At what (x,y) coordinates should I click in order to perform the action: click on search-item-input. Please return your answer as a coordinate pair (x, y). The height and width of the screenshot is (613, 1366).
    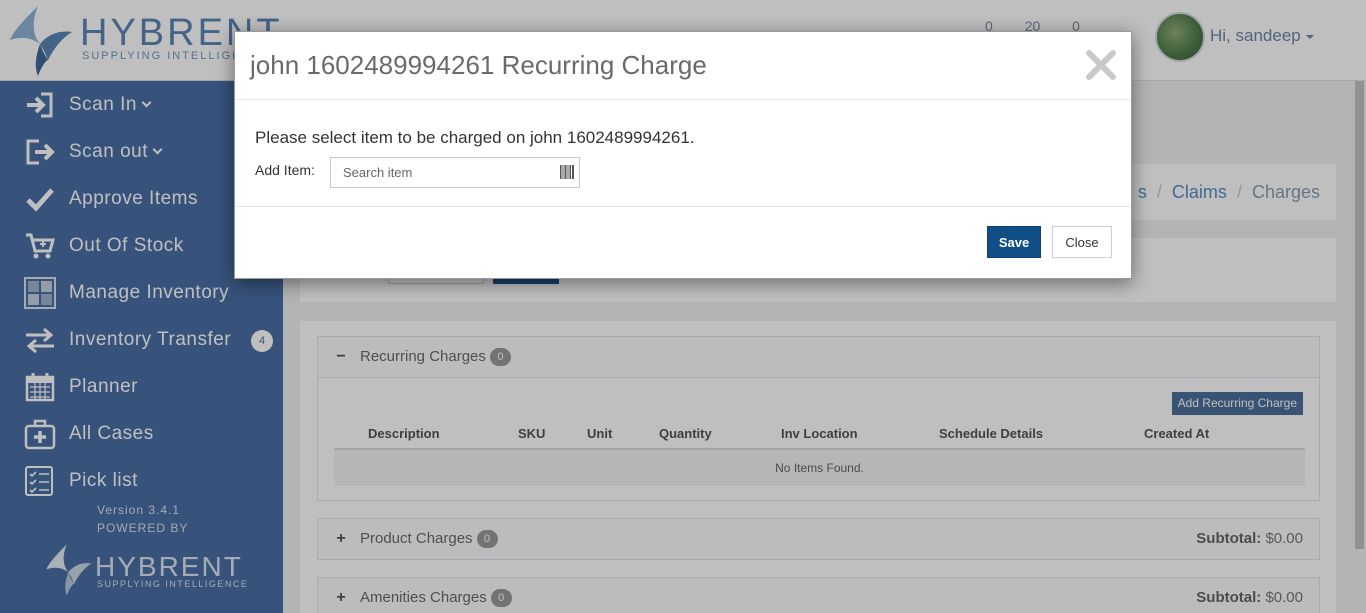
    Looking at the image, I should click on (442, 172).